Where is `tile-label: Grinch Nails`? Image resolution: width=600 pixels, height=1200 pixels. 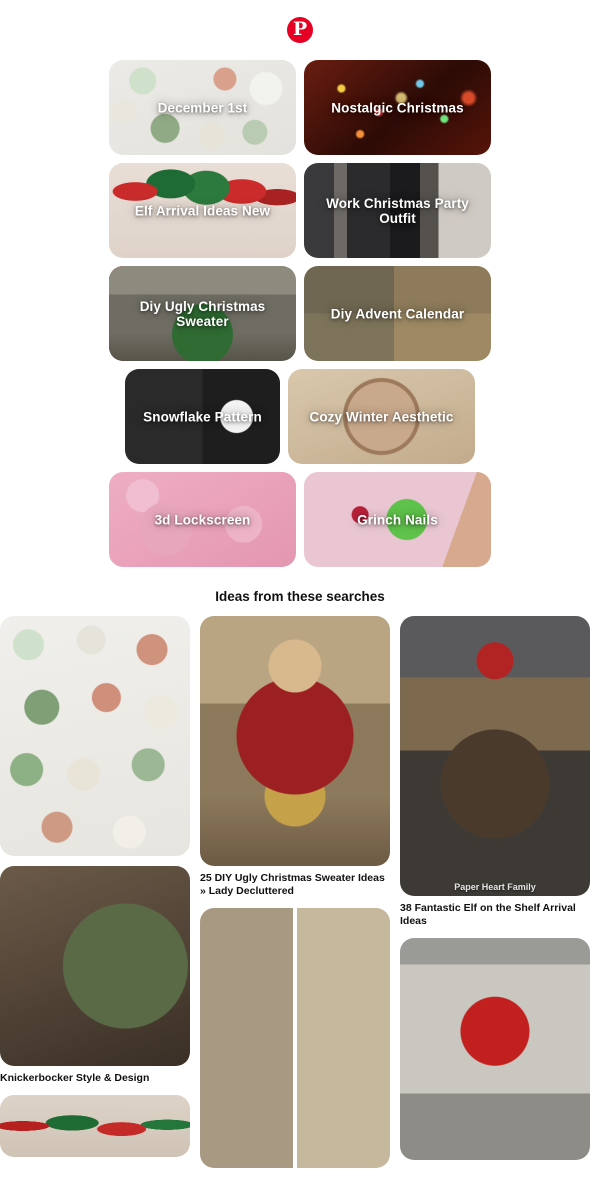 tile-label: Grinch Nails is located at coordinates (397, 519).